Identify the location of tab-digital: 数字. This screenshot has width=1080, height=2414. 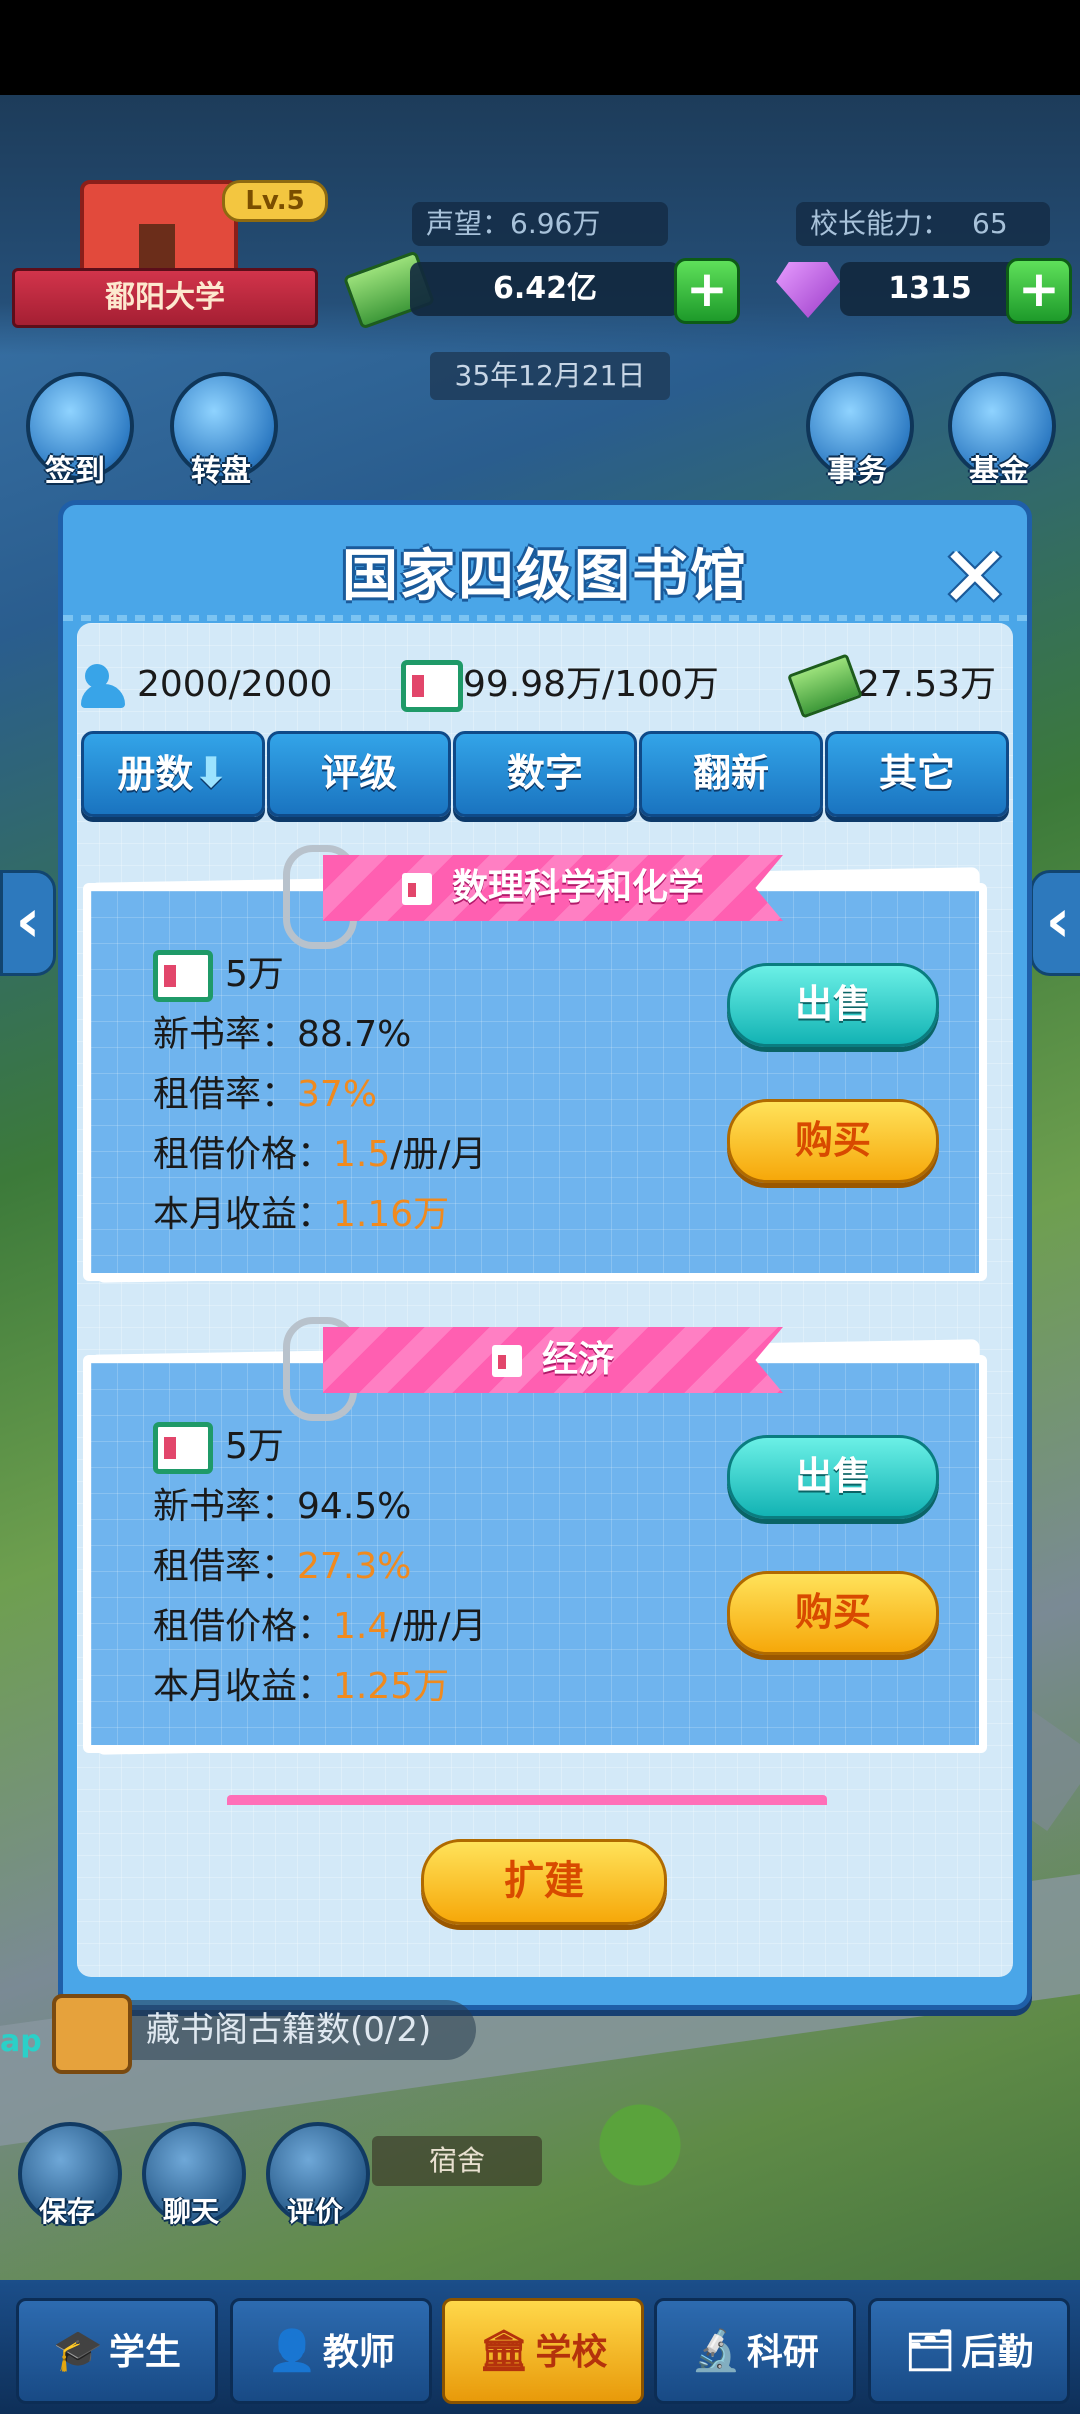
(545, 774).